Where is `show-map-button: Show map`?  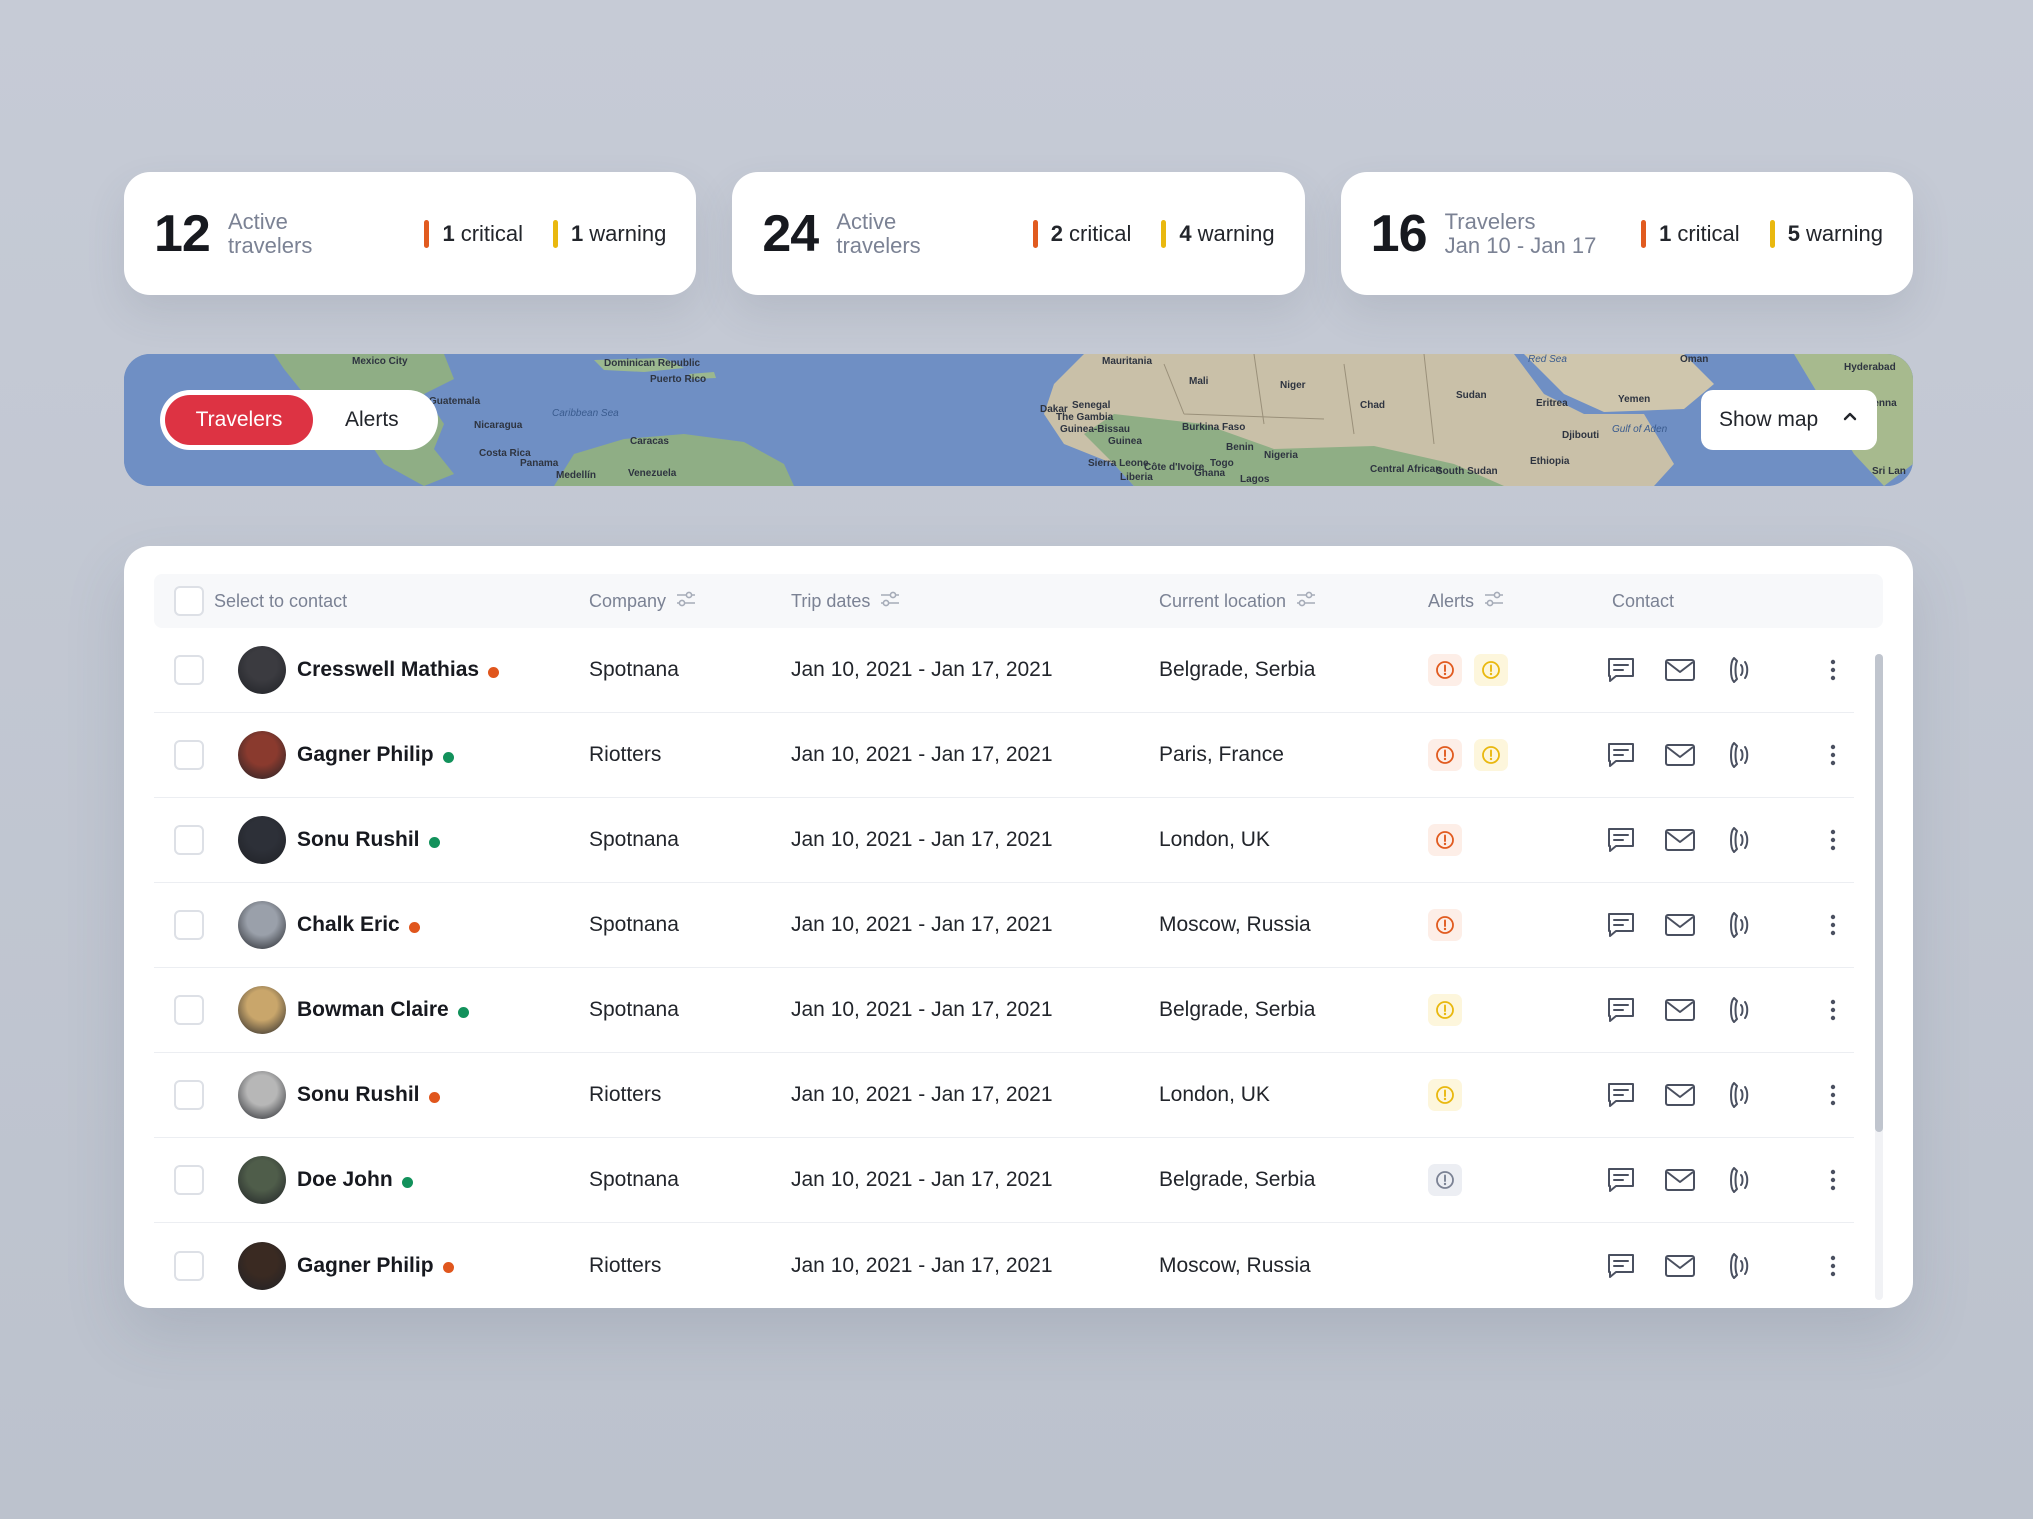 show-map-button: Show map is located at coordinates (1789, 420).